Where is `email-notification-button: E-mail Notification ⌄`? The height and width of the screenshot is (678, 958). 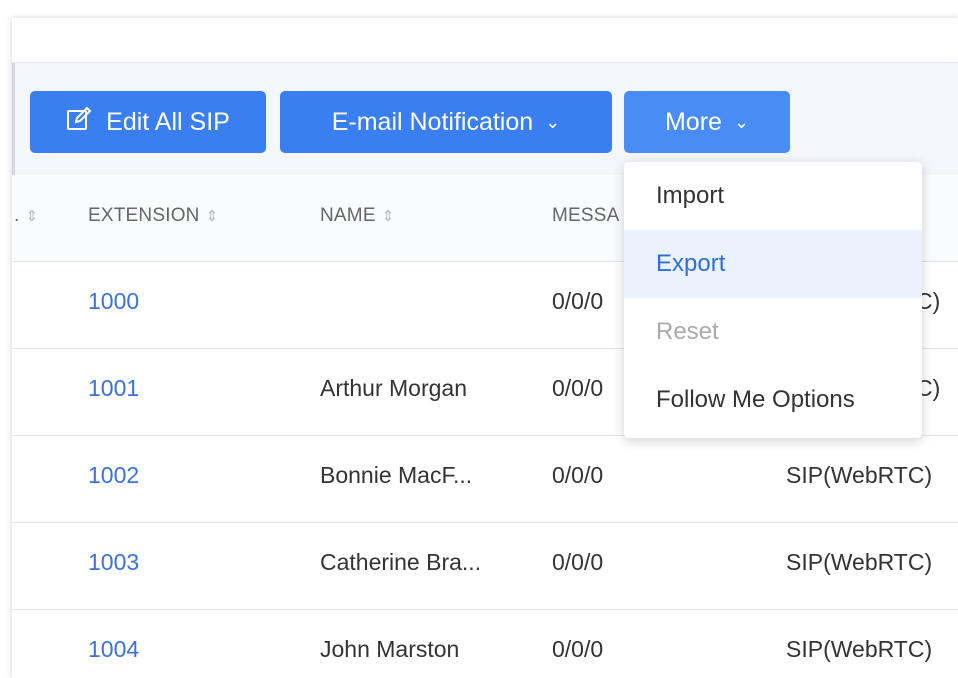
email-notification-button: E-mail Notification ⌄ is located at coordinates (446, 122).